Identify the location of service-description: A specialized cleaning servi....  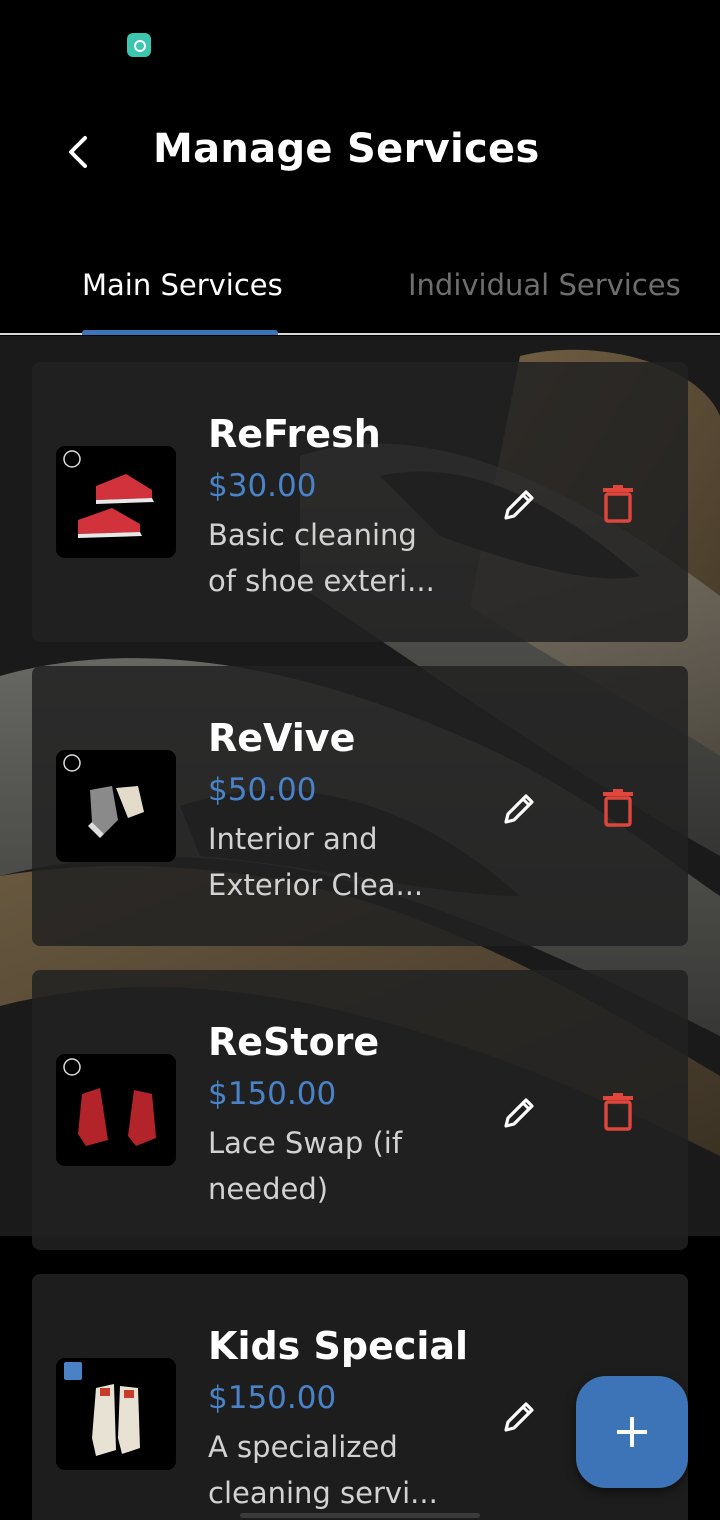
(323, 1470).